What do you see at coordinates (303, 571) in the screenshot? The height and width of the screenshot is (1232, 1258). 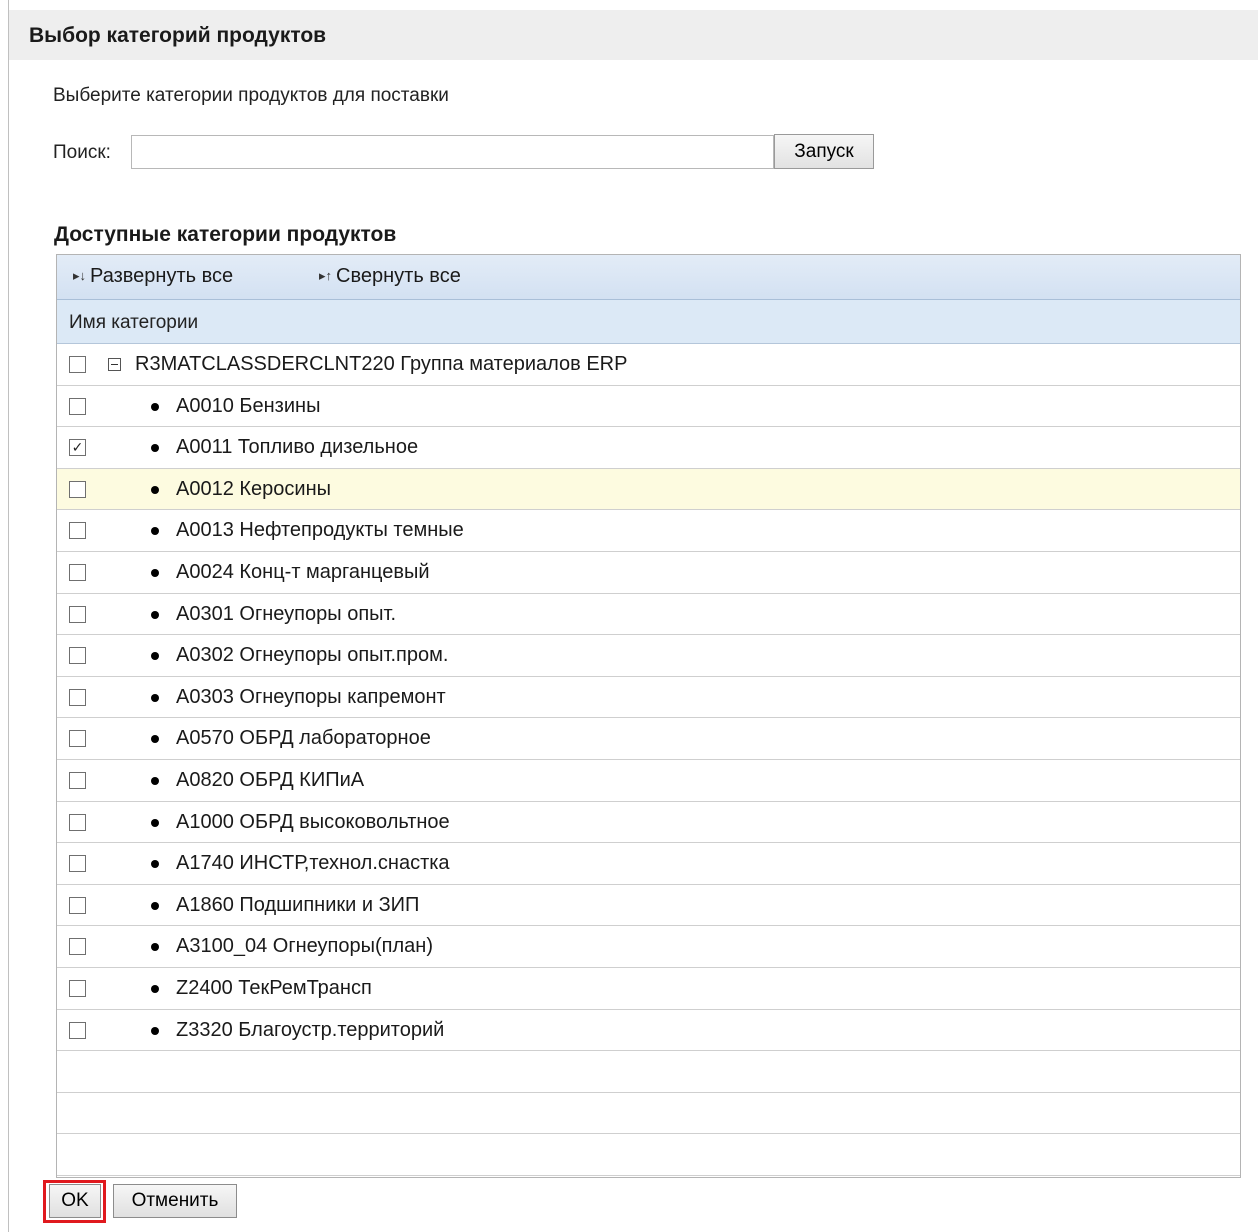 I see `row-label: A0024 Конц-т марганцевый` at bounding box center [303, 571].